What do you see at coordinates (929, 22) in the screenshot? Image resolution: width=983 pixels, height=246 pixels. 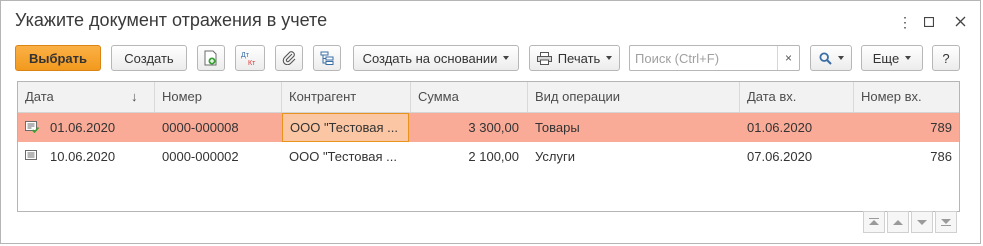 I see `maximize-icon` at bounding box center [929, 22].